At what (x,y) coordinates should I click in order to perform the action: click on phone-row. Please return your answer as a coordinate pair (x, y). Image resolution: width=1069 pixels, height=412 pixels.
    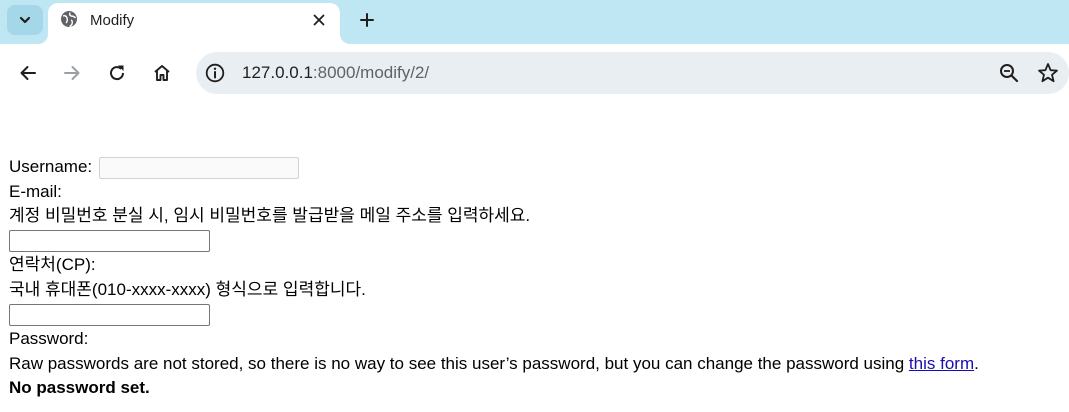
    Looking at the image, I should click on (538, 315).